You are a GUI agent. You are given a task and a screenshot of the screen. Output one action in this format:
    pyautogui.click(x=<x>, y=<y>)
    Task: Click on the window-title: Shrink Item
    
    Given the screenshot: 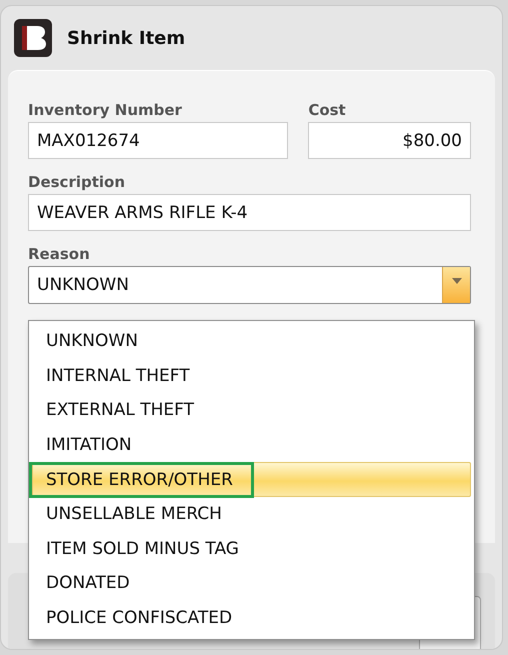 What is the action you would take?
    pyautogui.click(x=126, y=38)
    